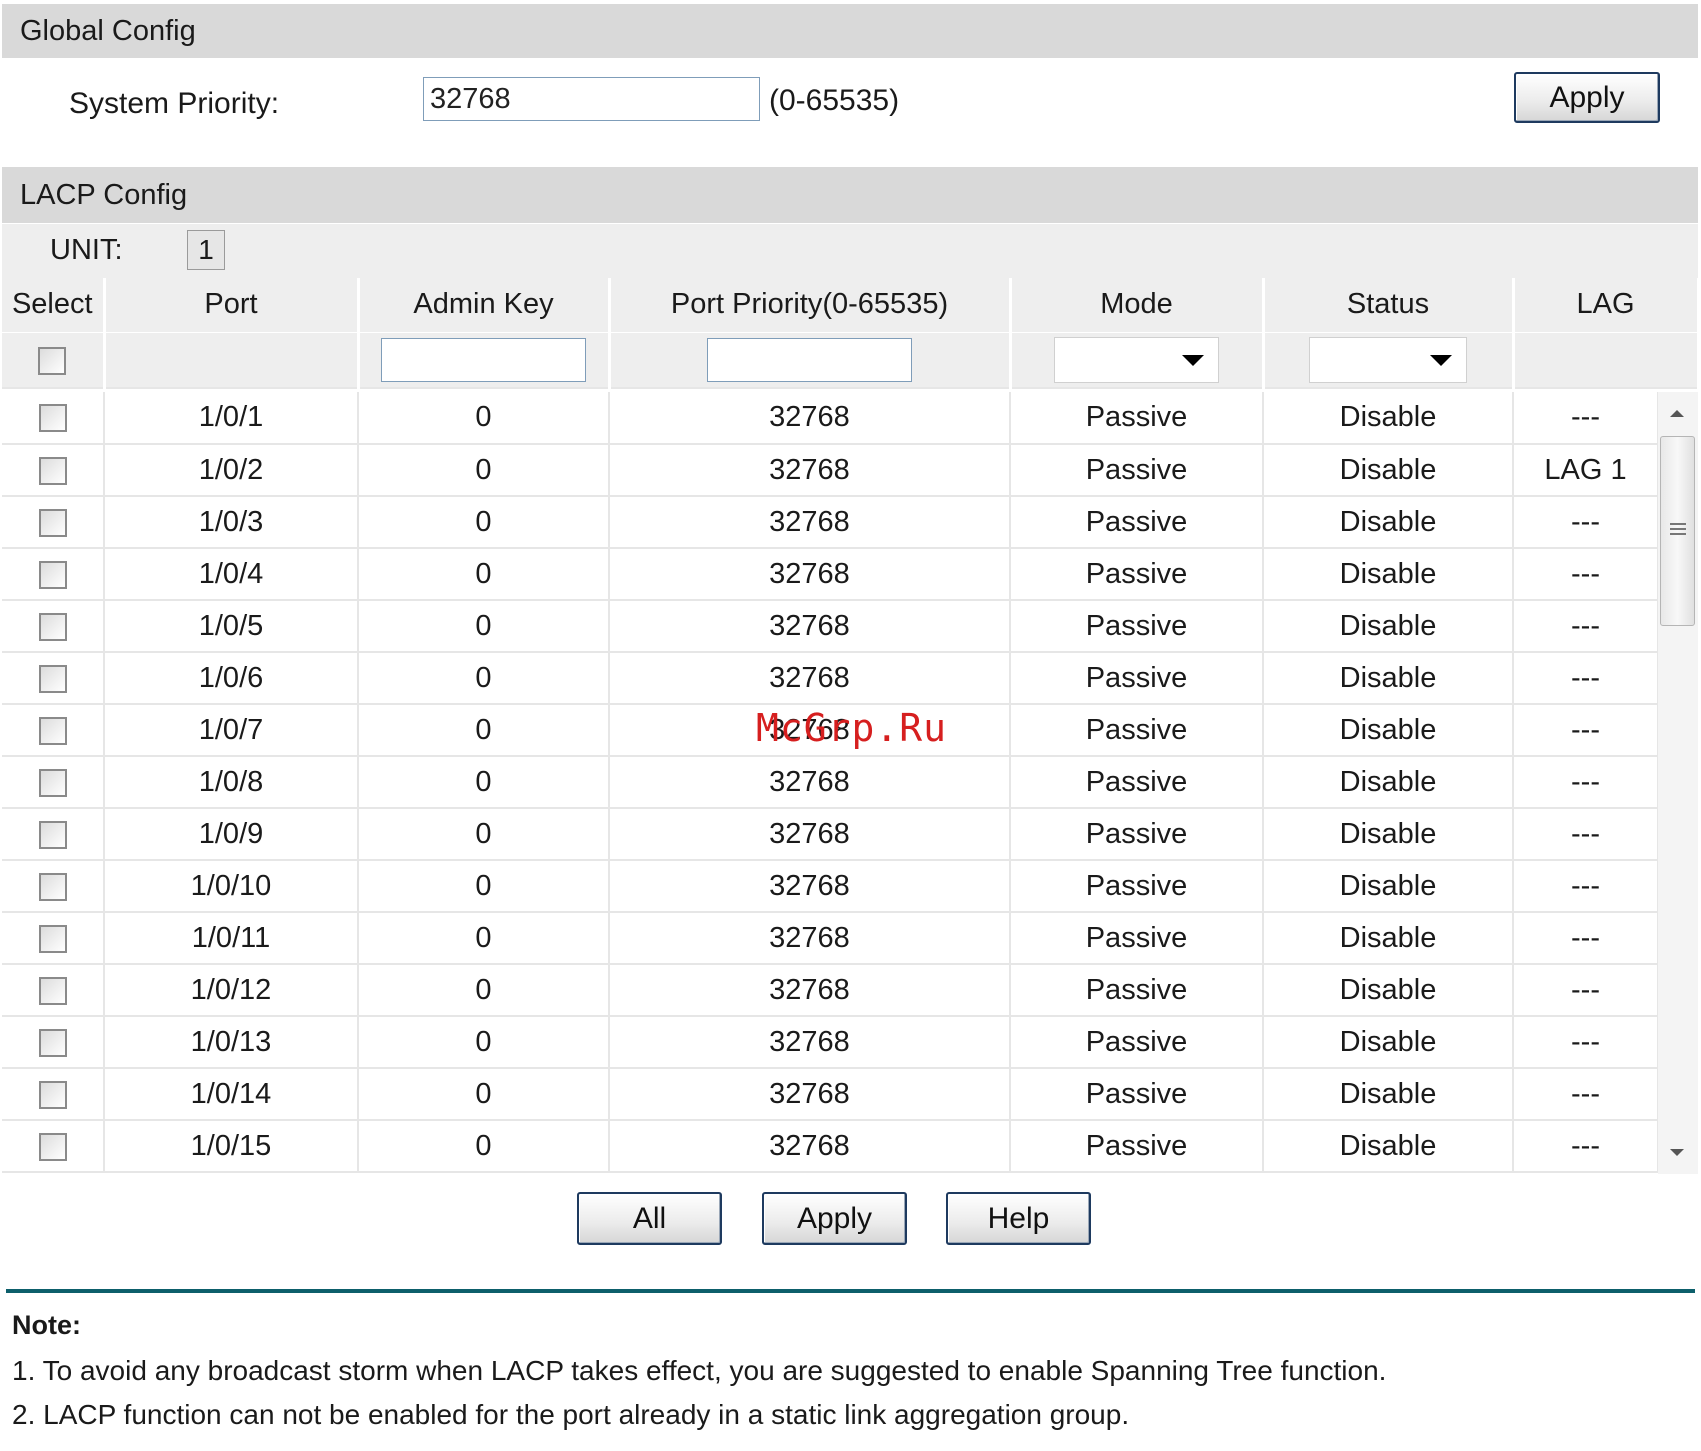  What do you see at coordinates (231, 834) in the screenshot?
I see `port-cell: 1/0/9` at bounding box center [231, 834].